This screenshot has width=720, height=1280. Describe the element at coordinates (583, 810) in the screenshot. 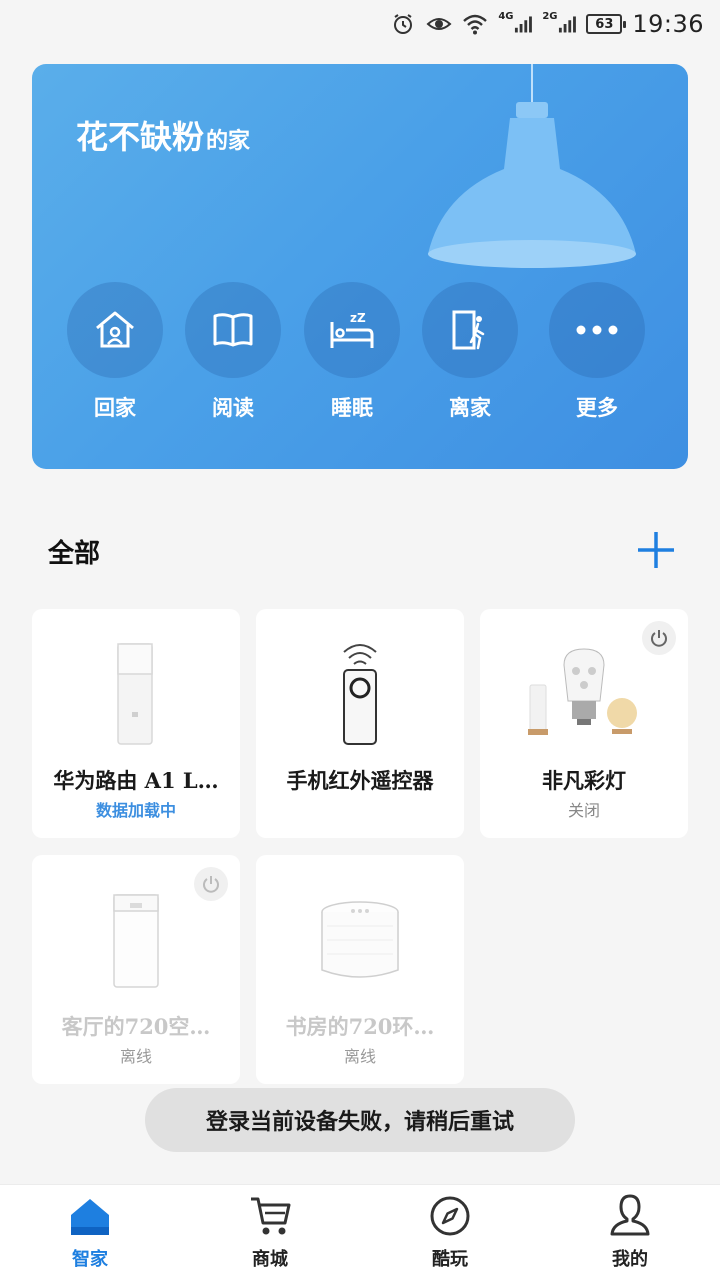

I see `device-status: 关闭` at that location.